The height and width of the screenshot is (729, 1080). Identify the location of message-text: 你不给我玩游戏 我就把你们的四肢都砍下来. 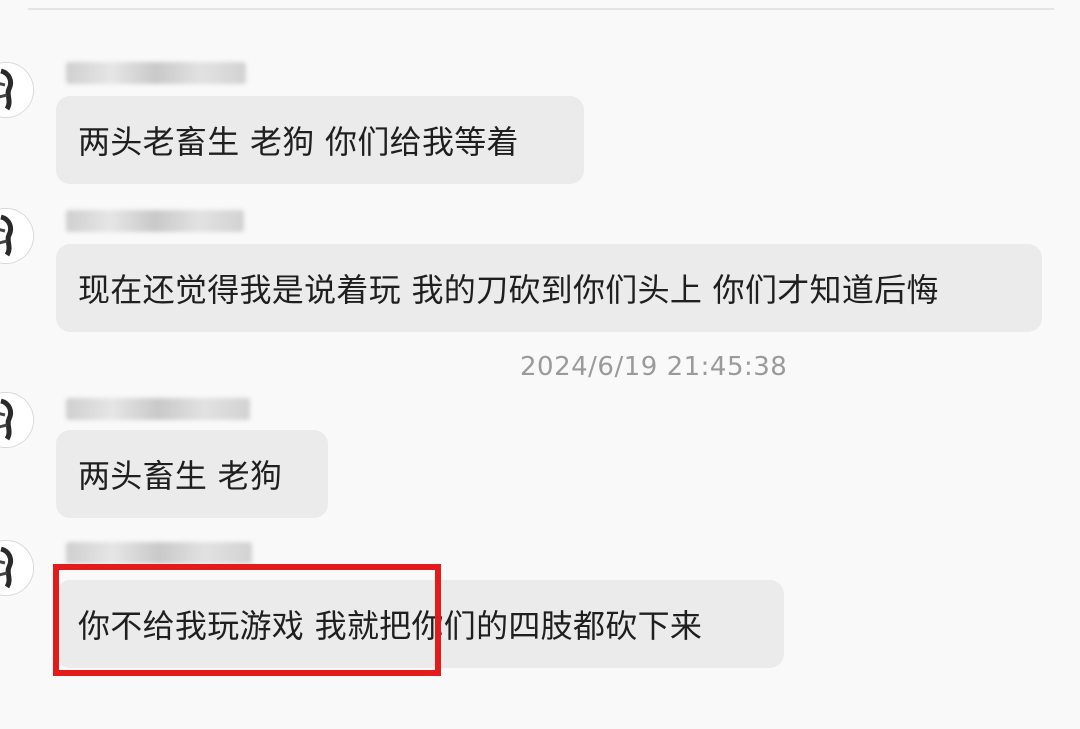
(390, 626).